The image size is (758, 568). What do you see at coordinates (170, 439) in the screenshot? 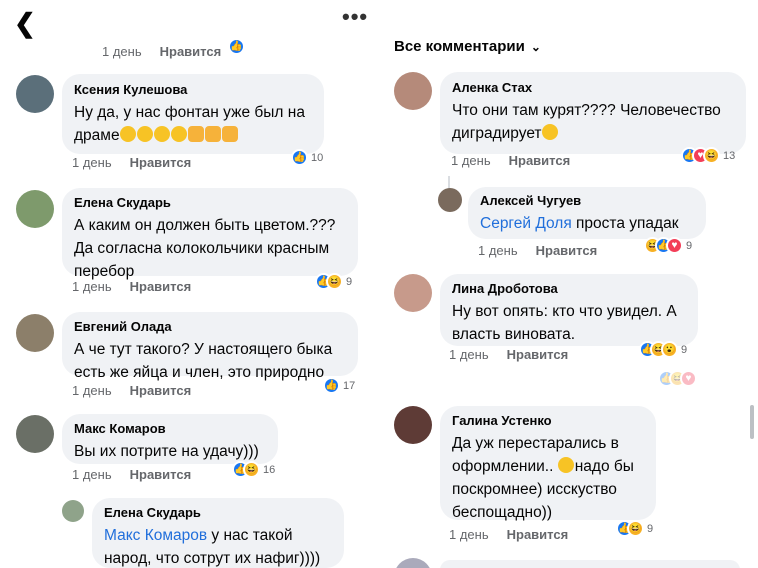
I see `comment-bubble: Макс Комаров Вы их потрите на удачу)))` at bounding box center [170, 439].